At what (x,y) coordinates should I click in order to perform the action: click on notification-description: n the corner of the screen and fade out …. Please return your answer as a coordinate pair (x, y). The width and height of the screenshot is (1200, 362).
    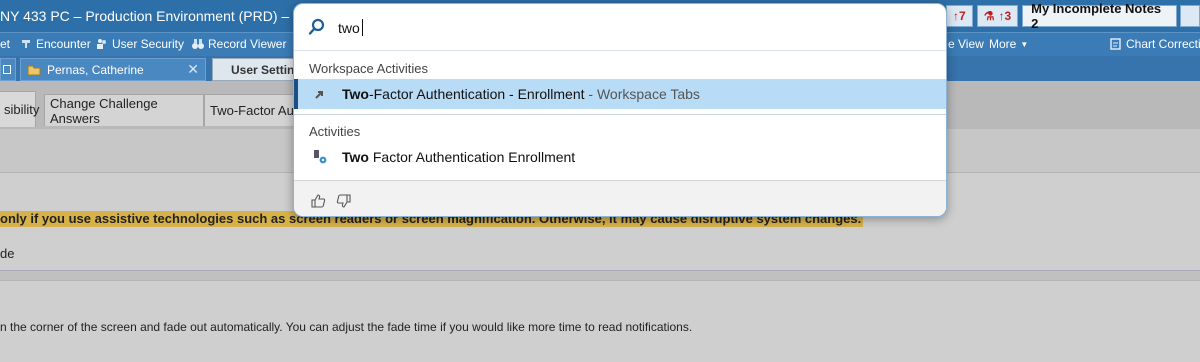
    Looking at the image, I should click on (346, 327).